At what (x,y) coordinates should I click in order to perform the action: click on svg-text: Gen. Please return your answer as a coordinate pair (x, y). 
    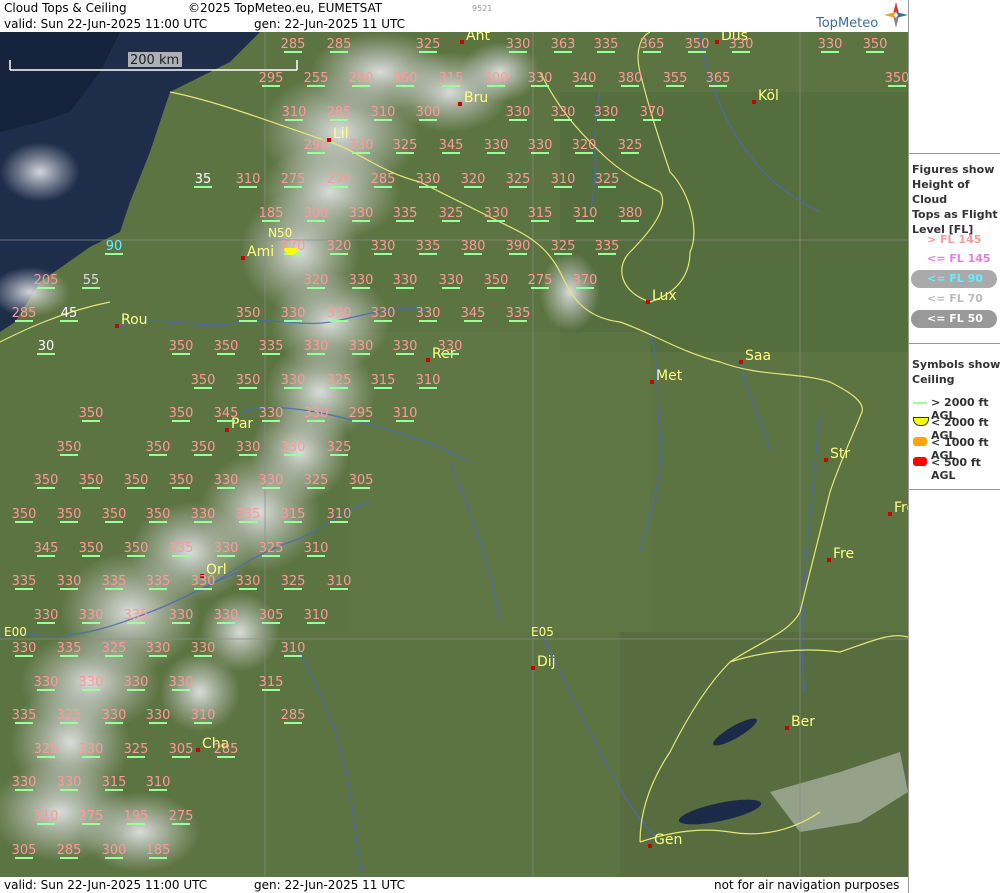
    Looking at the image, I should click on (668, 840).